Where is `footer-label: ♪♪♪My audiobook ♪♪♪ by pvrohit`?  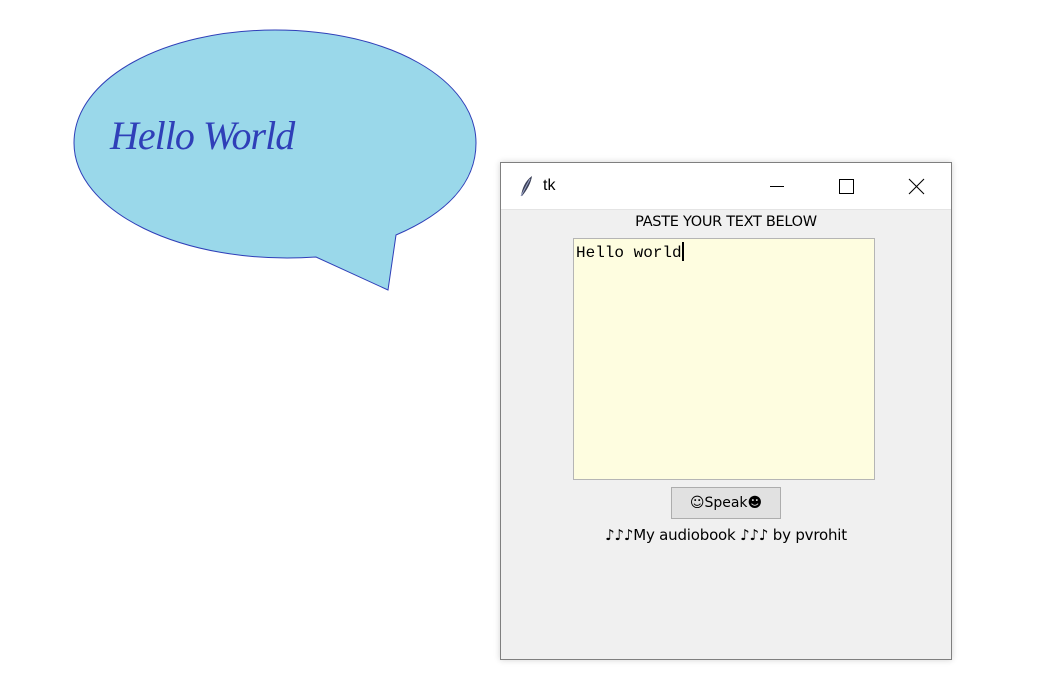 footer-label: ♪♪♪My audiobook ♪♪♪ by pvrohit is located at coordinates (726, 535).